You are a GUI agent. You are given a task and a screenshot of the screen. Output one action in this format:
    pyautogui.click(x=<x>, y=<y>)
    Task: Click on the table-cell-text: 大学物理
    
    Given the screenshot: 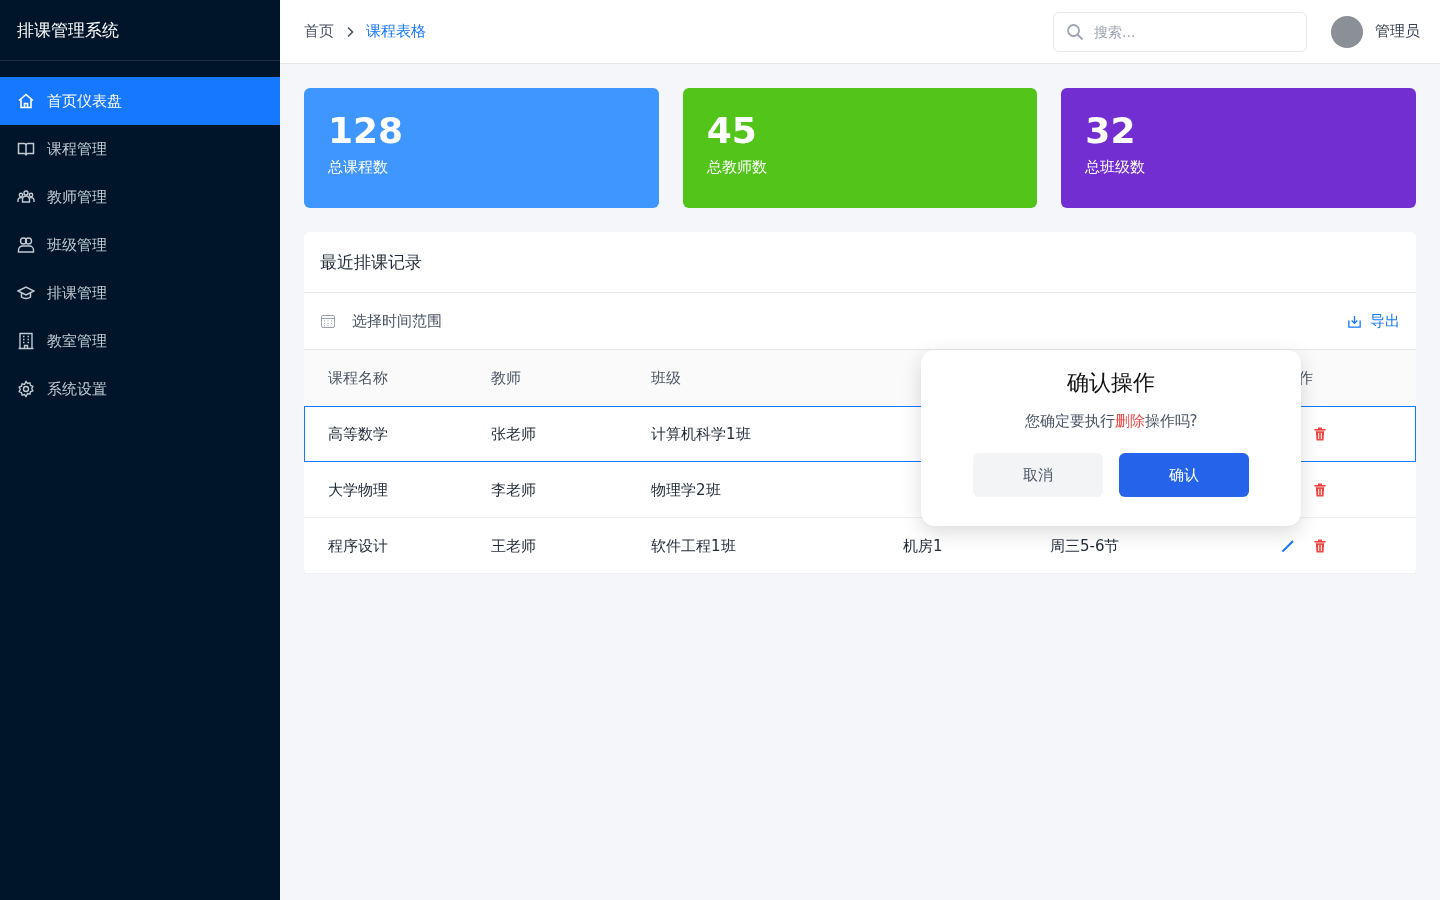 What is the action you would take?
    pyautogui.click(x=358, y=490)
    